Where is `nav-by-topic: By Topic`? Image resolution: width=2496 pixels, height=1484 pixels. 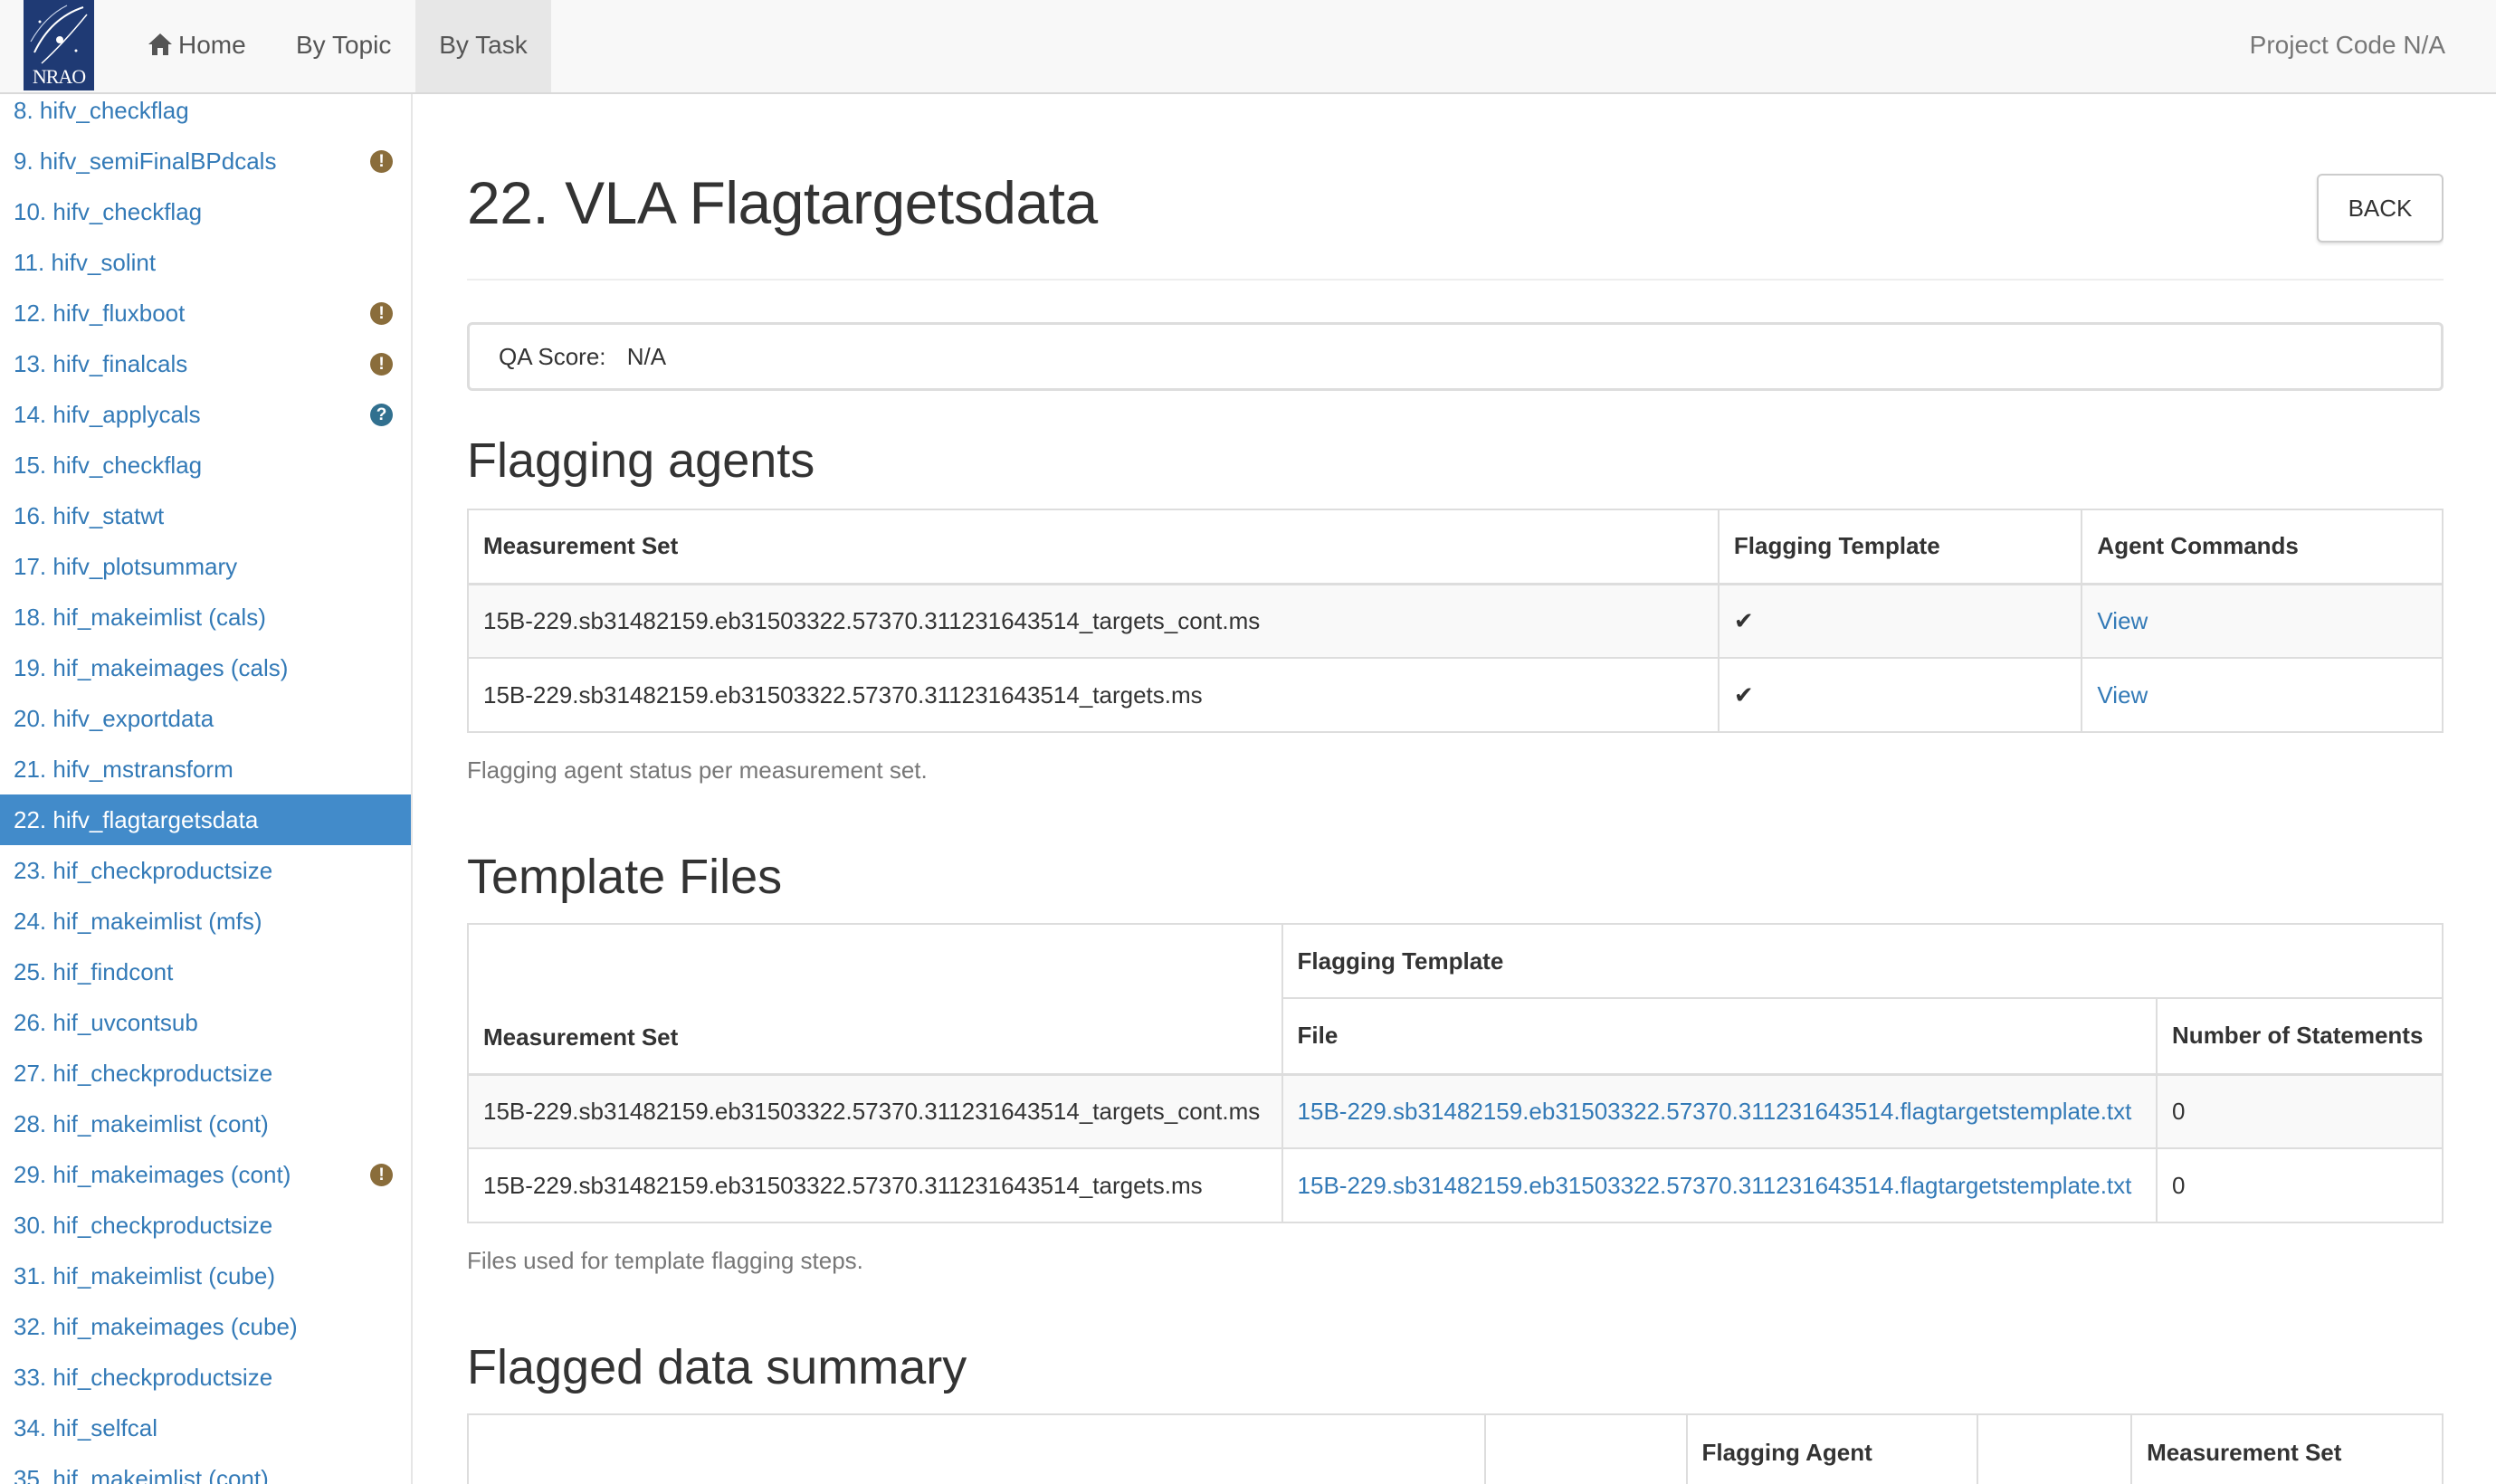 nav-by-topic: By Topic is located at coordinates (343, 46).